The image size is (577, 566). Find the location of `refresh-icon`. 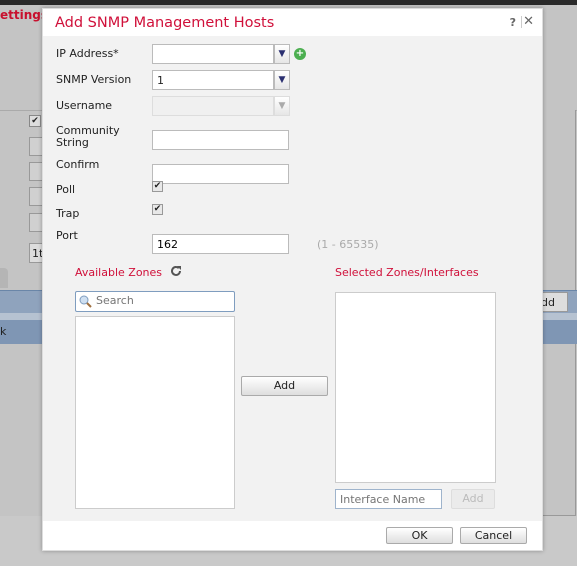

refresh-icon is located at coordinates (176, 271).